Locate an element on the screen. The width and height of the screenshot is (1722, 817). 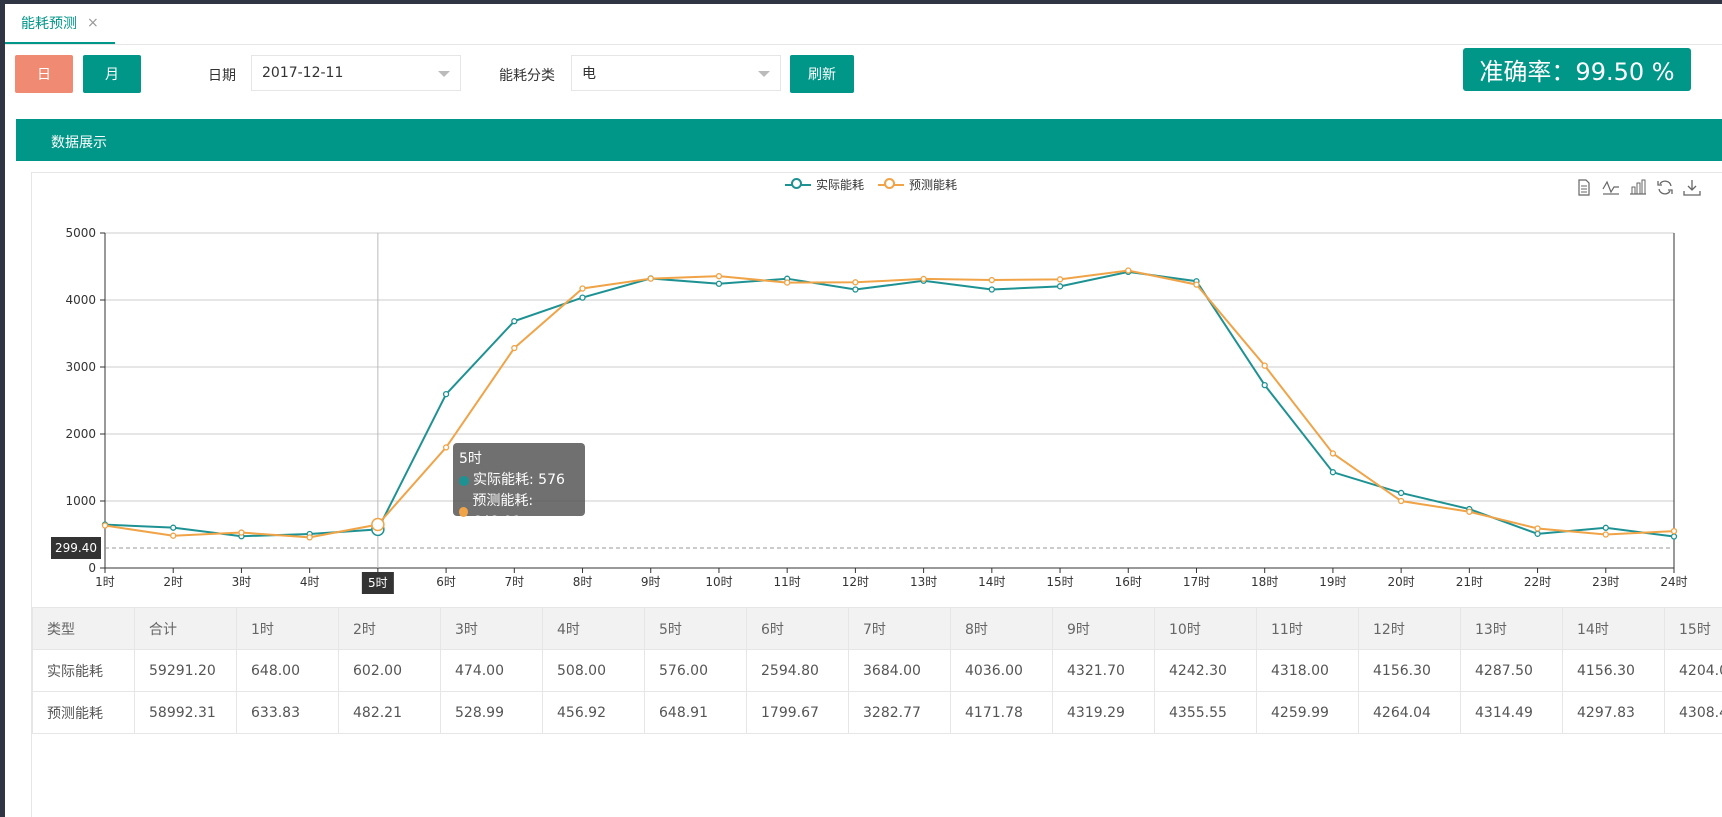
x-tick-label: 4时 is located at coordinates (310, 582).